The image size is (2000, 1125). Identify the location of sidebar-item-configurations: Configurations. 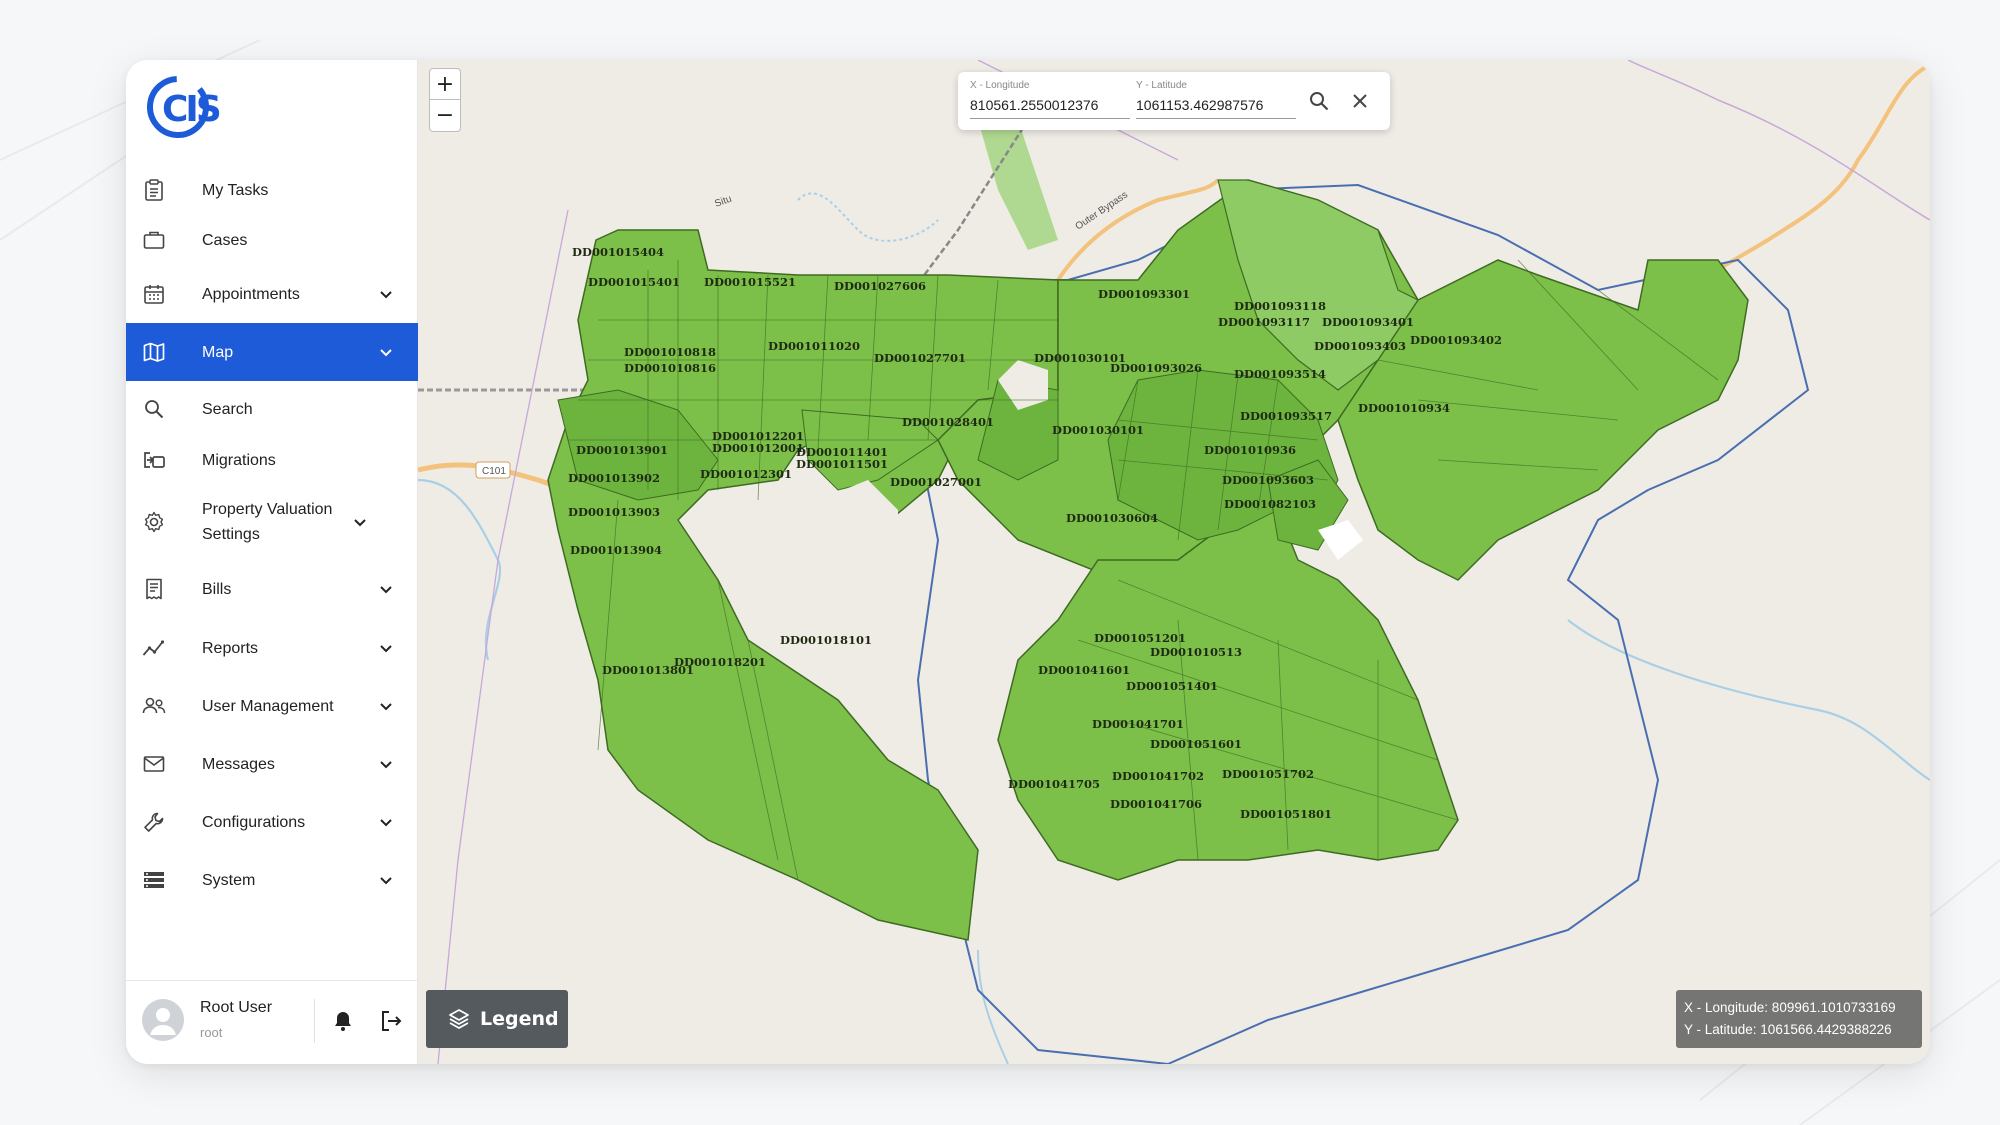
(272, 822).